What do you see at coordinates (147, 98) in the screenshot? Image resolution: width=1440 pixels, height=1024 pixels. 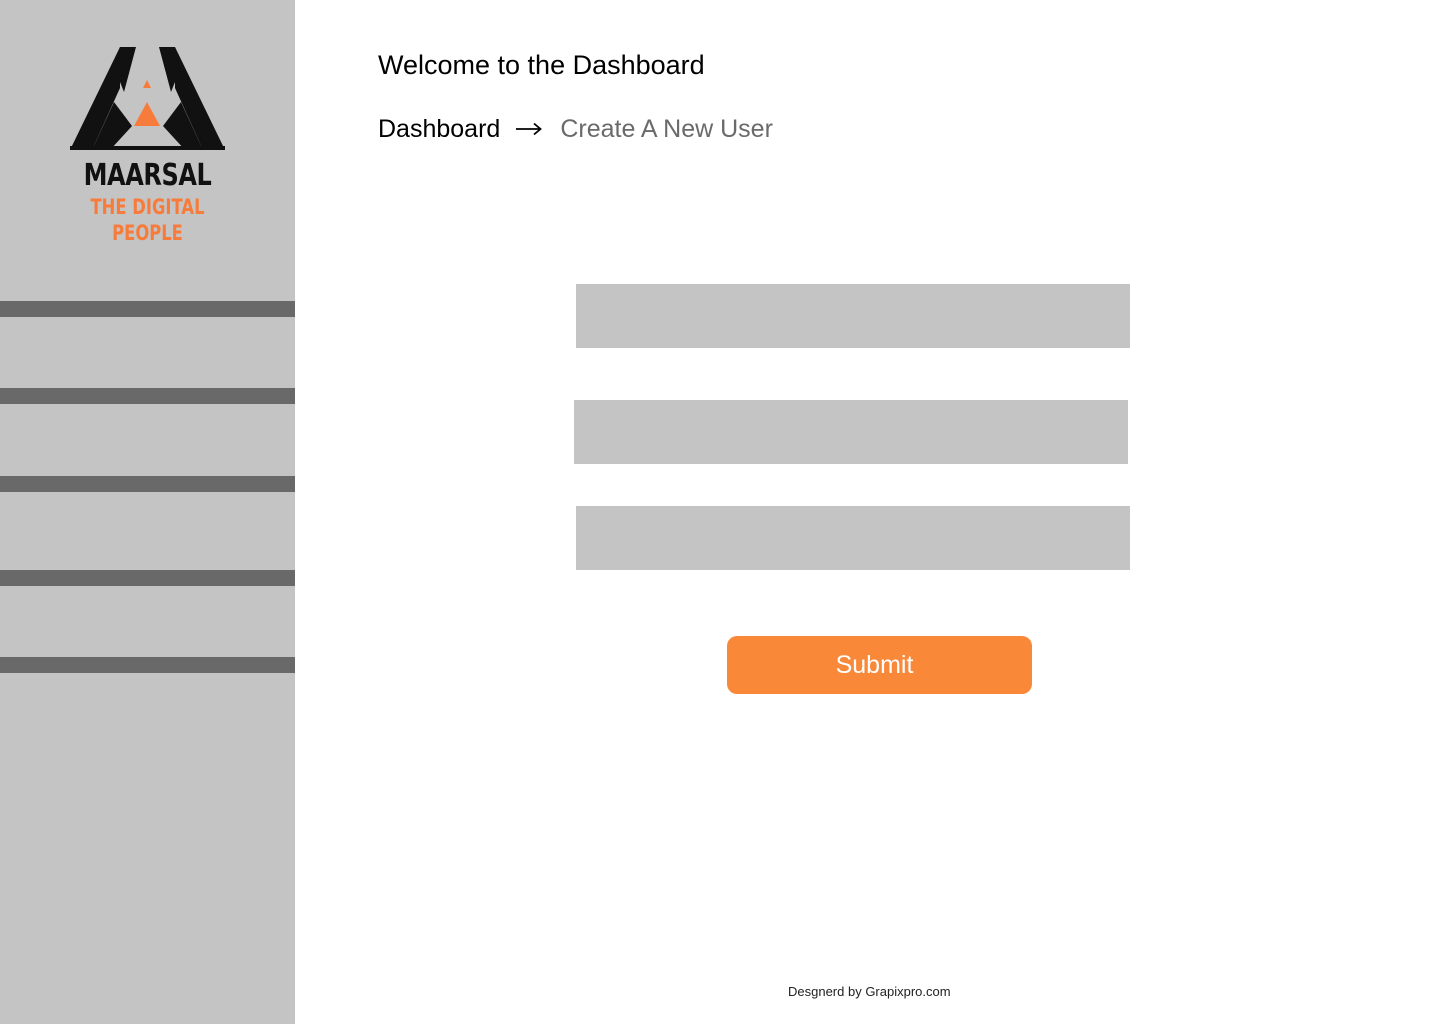 I see `logo-mark-icon` at bounding box center [147, 98].